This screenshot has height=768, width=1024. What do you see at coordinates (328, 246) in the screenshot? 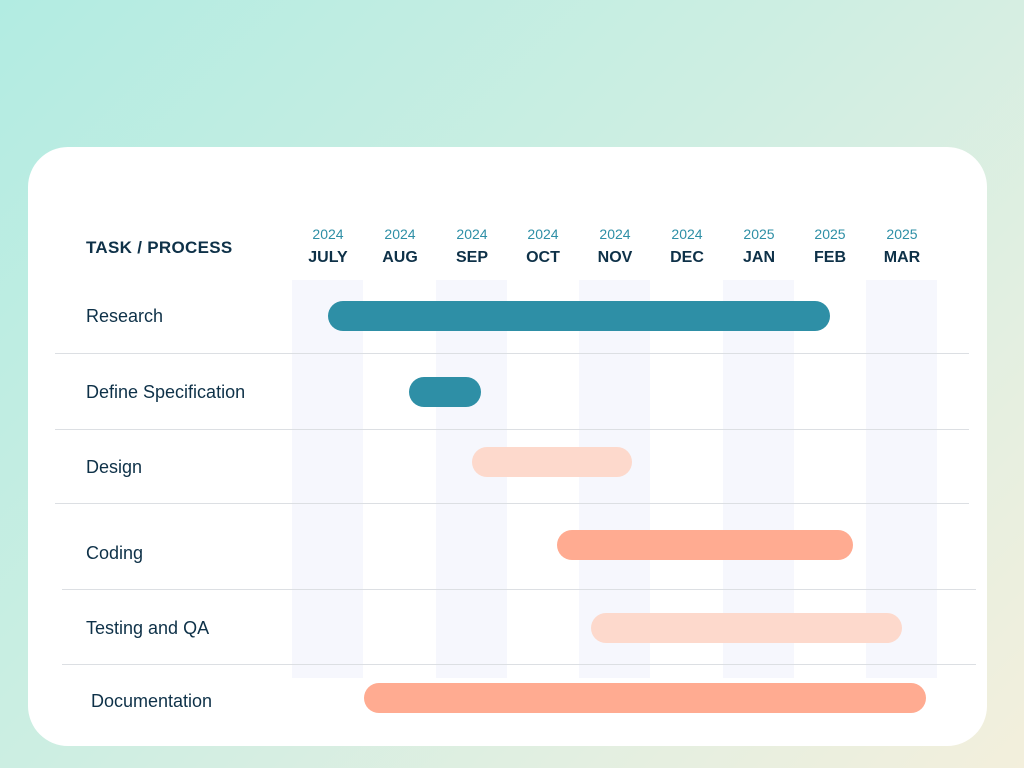
I see `month-header-july: 2024 JULY` at bounding box center [328, 246].